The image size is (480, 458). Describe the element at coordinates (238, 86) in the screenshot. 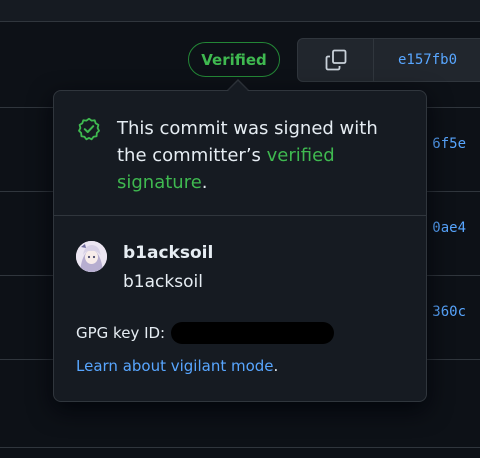

I see `popover-caret-fill` at that location.